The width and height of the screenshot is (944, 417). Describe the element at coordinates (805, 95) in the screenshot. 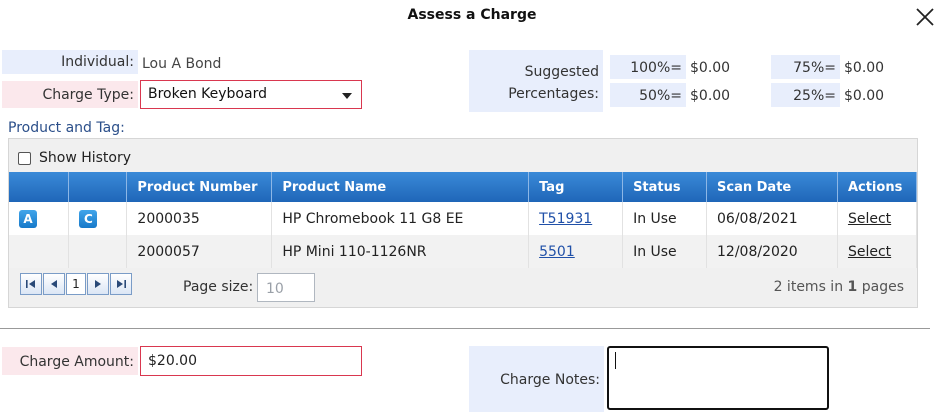

I see `pct-25-label: 25%=` at that location.